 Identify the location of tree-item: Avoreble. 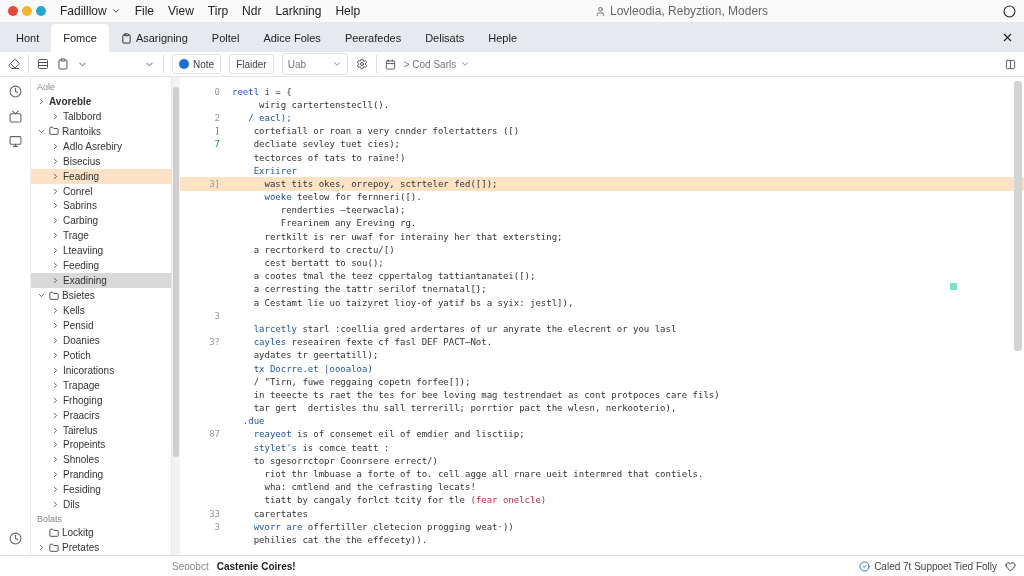
(101, 101).